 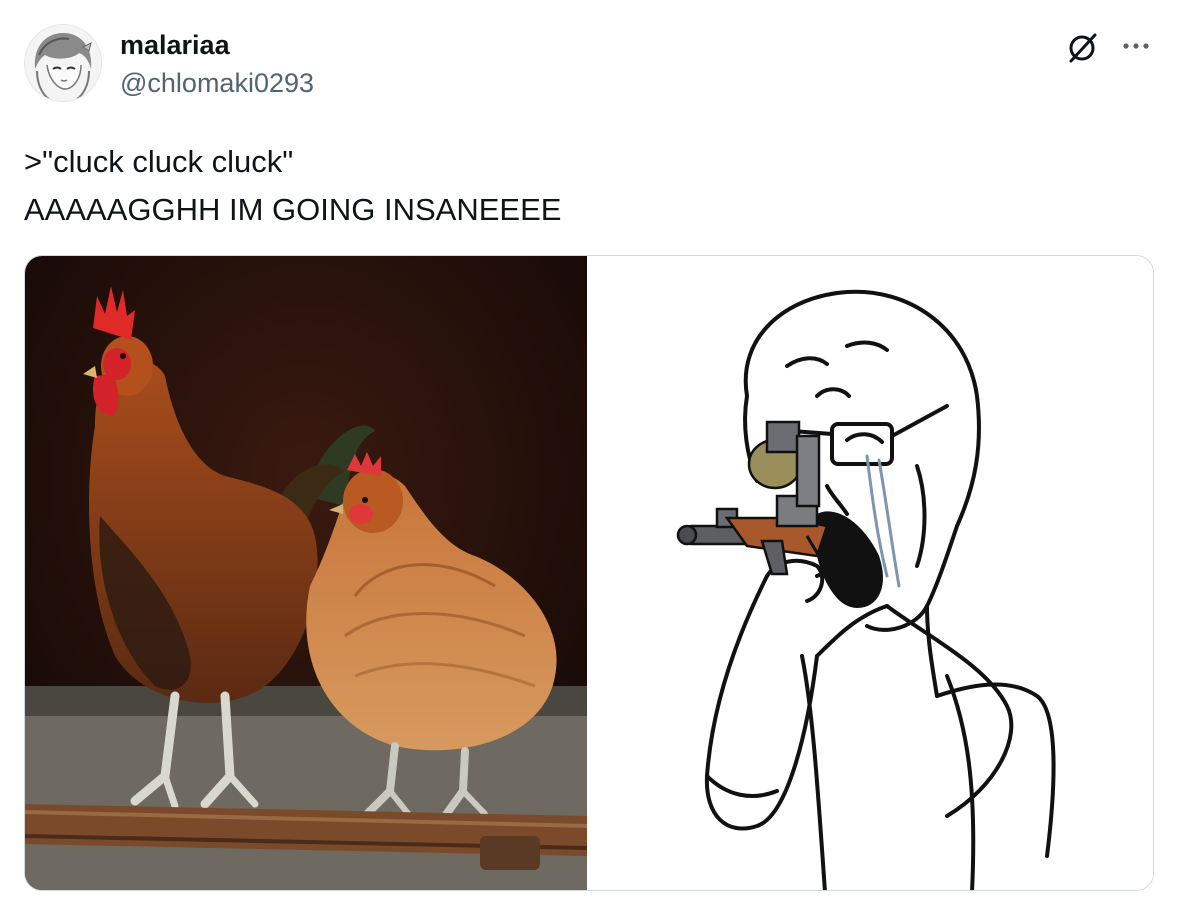 I want to click on author-names: malariaa @chlomaki0293, so click(x=217, y=64).